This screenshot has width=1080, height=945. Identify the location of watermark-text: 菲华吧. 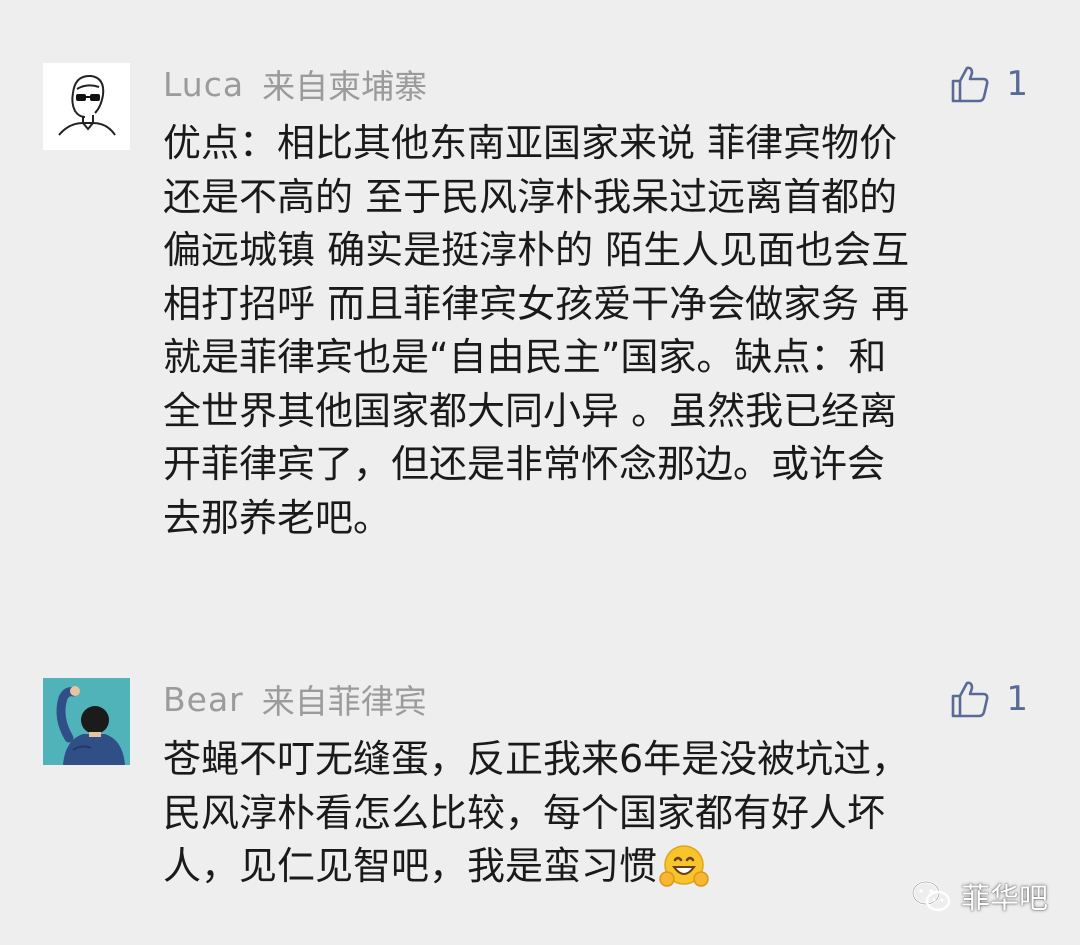
(1004, 898).